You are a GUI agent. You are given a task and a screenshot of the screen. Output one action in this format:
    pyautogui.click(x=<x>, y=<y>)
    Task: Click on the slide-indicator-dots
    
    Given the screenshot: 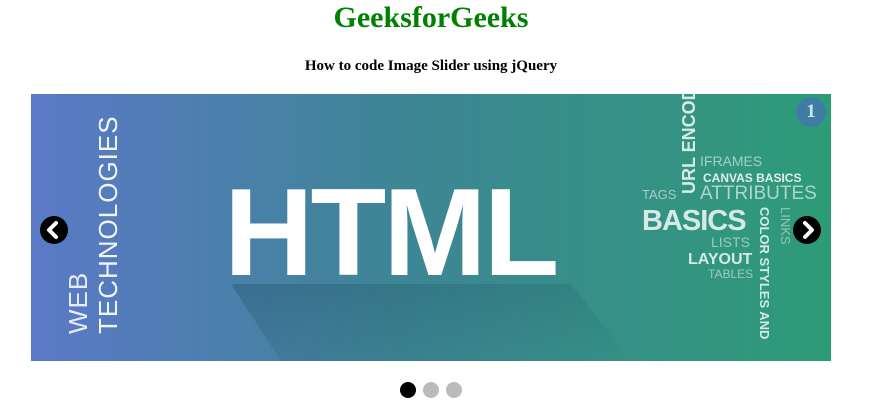 What is the action you would take?
    pyautogui.click(x=431, y=390)
    